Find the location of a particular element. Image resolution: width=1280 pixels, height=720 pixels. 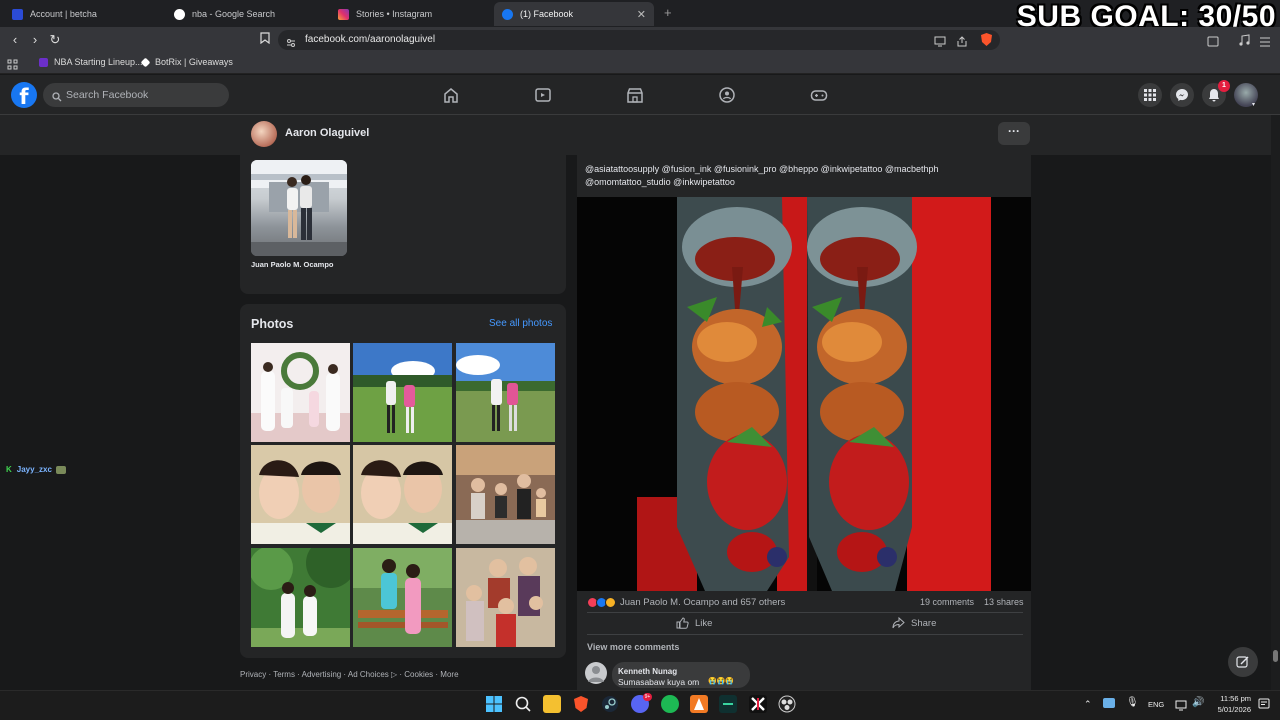

wow-reaction-icon is located at coordinates (610, 602).